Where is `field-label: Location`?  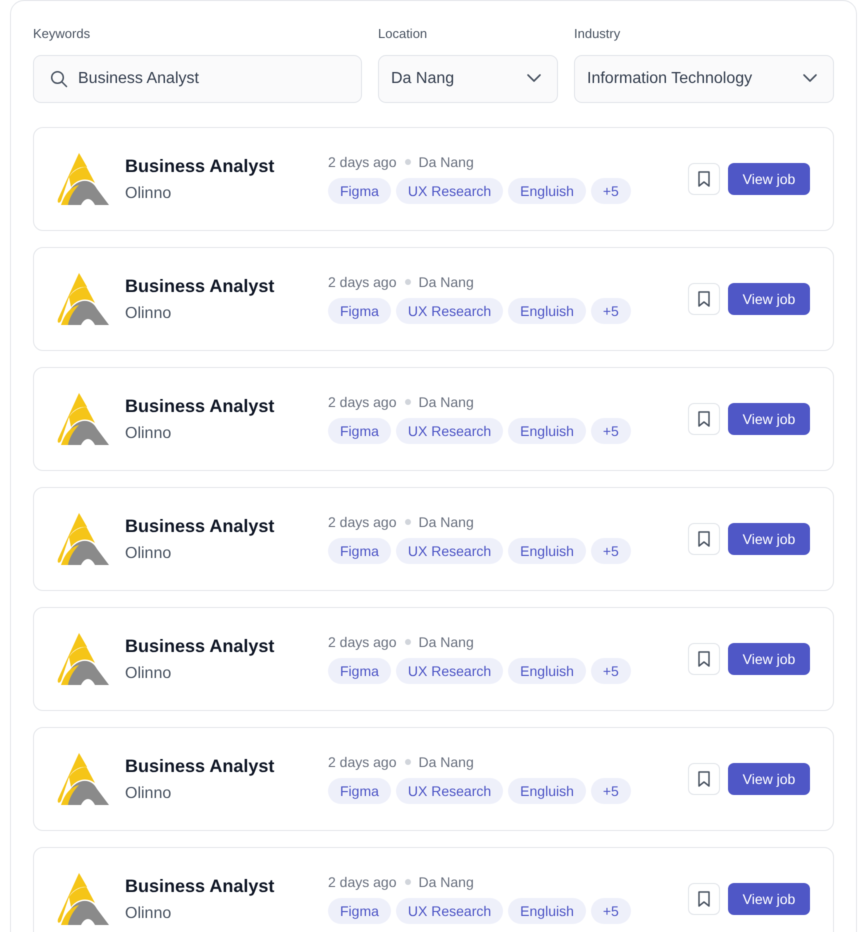
field-label: Location is located at coordinates (403, 34).